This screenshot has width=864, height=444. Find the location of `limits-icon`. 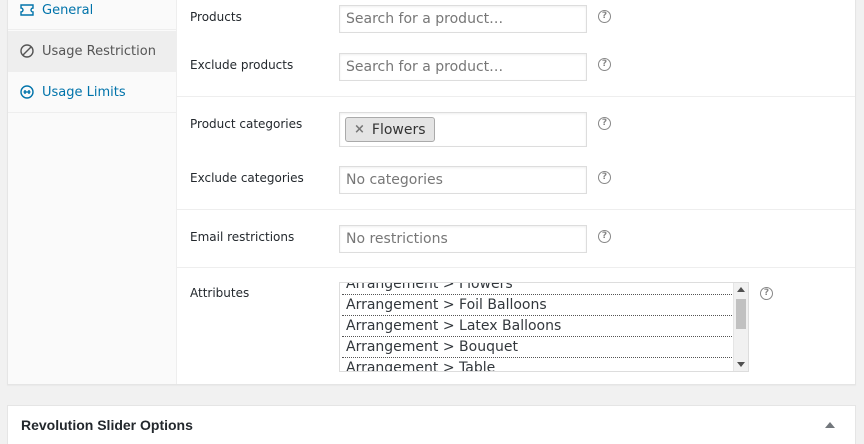

limits-icon is located at coordinates (27, 92).